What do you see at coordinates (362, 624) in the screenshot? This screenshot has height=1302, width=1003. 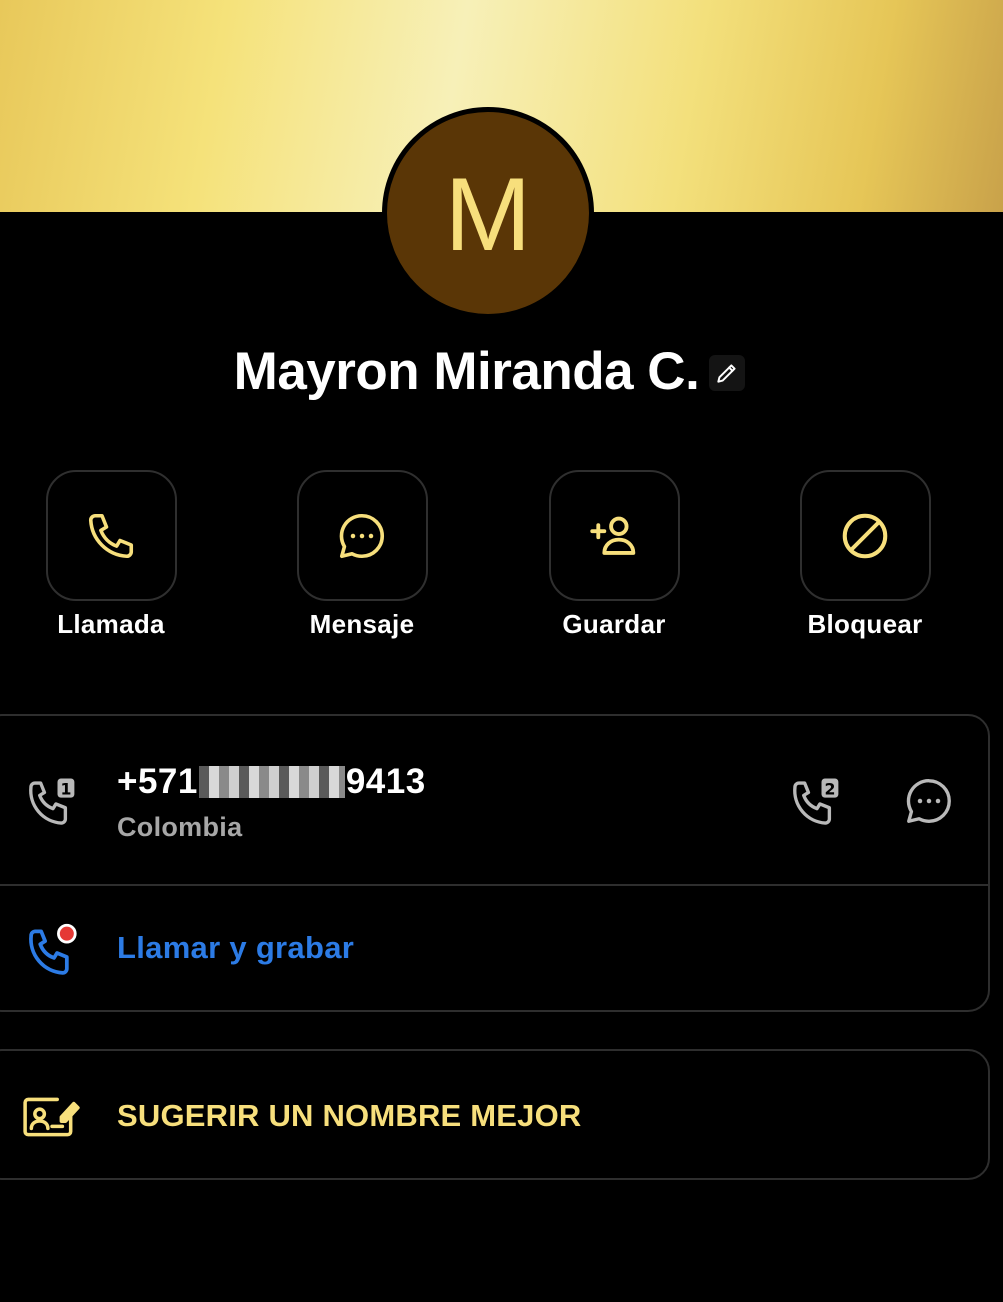 I see `message-label: Mensaje` at bounding box center [362, 624].